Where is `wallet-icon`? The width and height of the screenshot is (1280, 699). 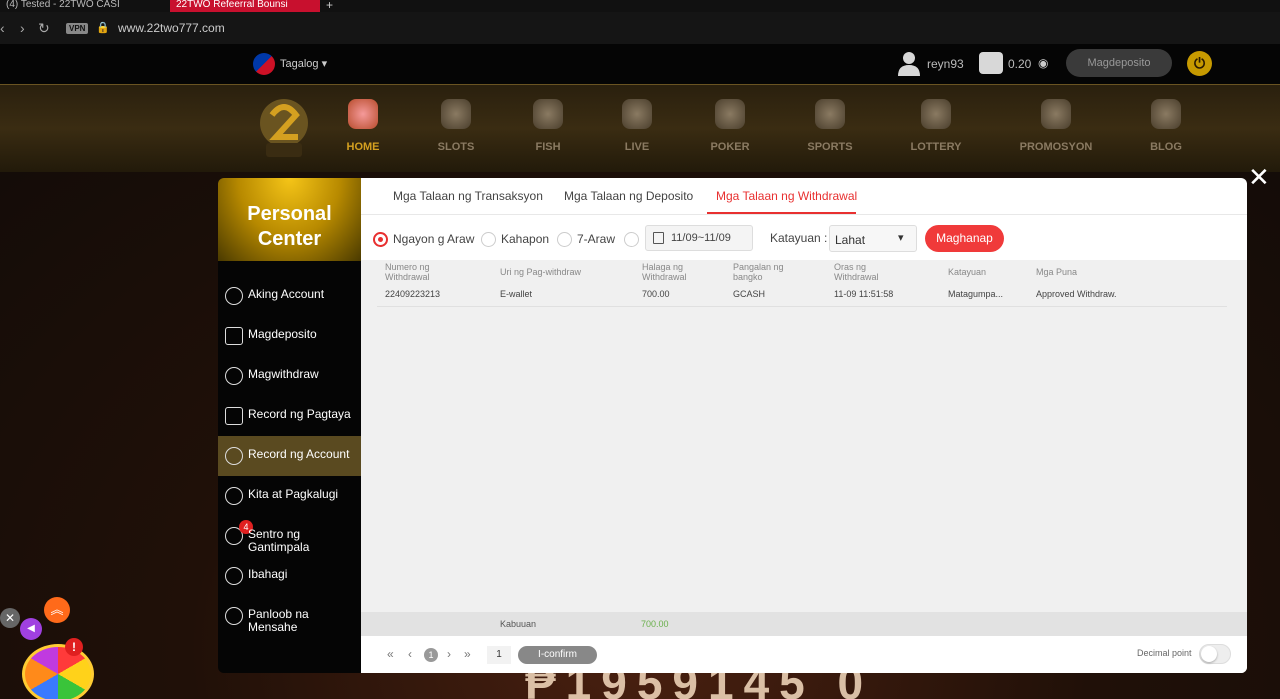
wallet-icon is located at coordinates (991, 63).